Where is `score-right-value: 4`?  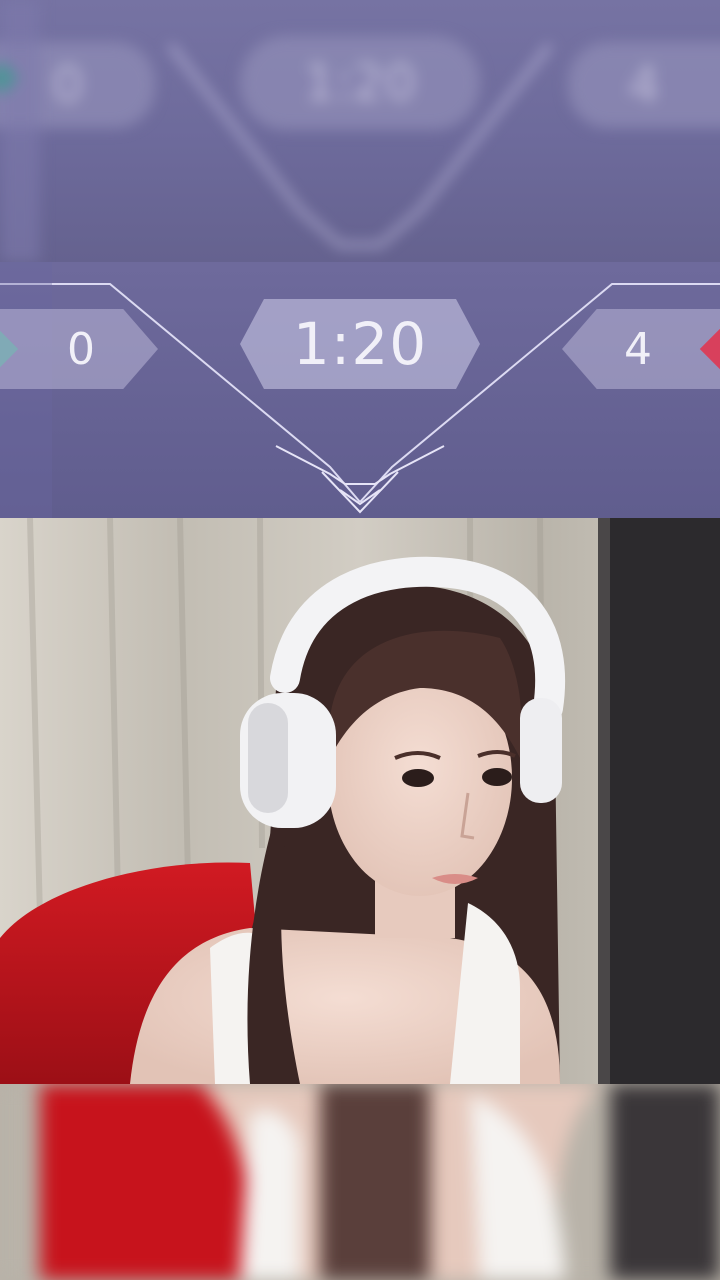 score-right-value: 4 is located at coordinates (638, 349).